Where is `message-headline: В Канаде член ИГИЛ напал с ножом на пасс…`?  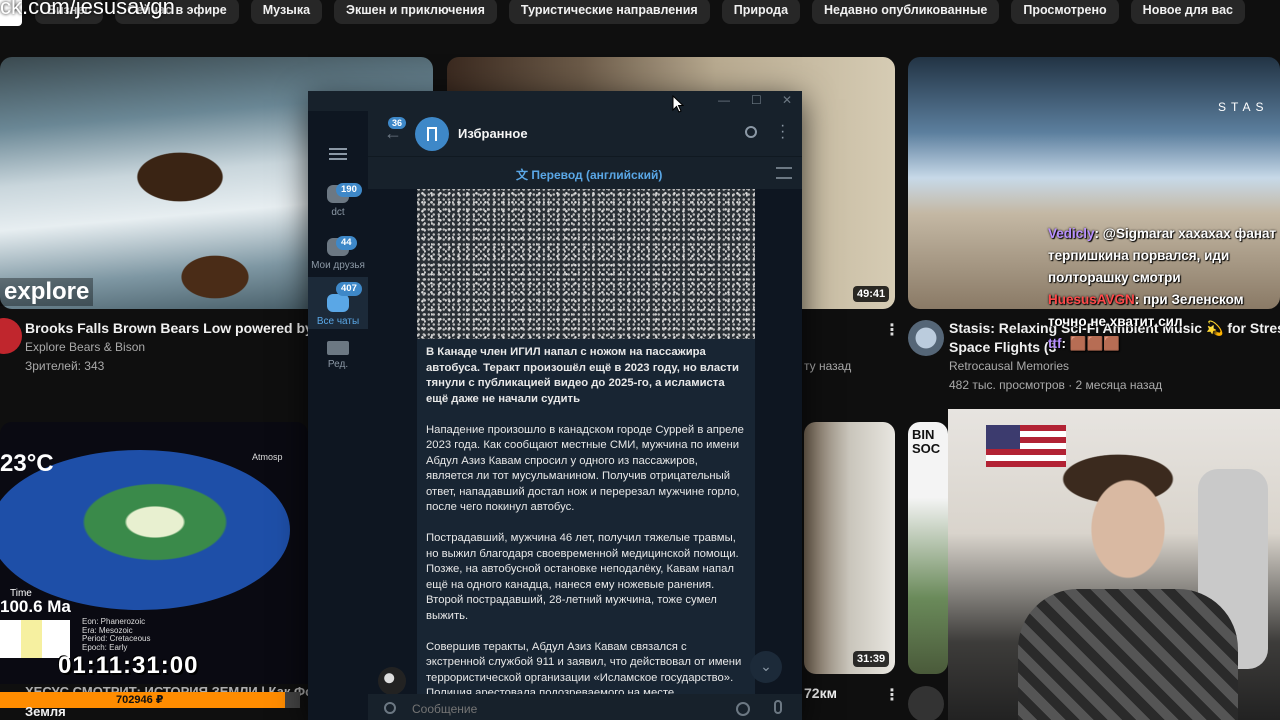 message-headline: В Канаде член ИГИЛ напал с ножом на пасс… is located at coordinates (582, 375).